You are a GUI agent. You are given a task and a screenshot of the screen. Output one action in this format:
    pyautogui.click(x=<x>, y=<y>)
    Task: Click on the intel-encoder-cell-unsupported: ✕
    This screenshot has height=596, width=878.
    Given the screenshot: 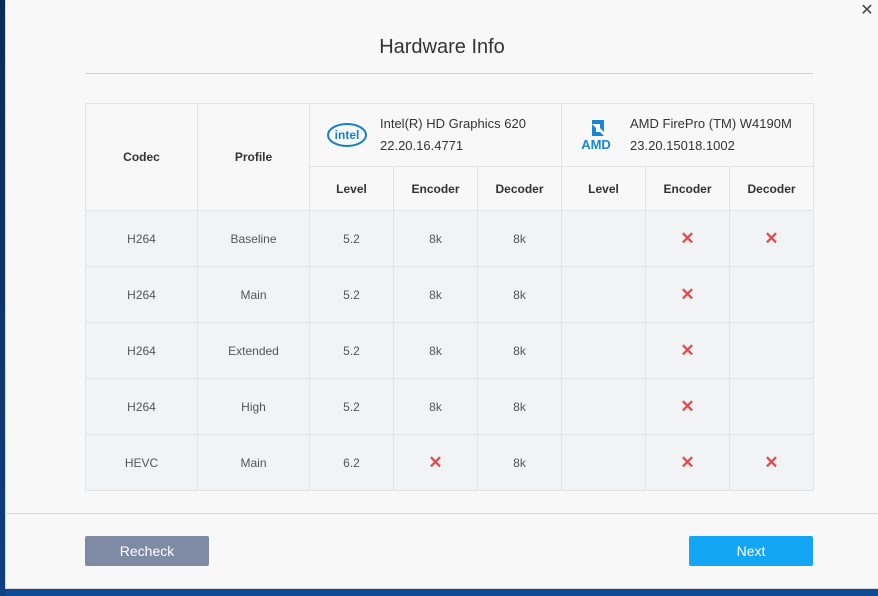 What is the action you would take?
    pyautogui.click(x=435, y=462)
    